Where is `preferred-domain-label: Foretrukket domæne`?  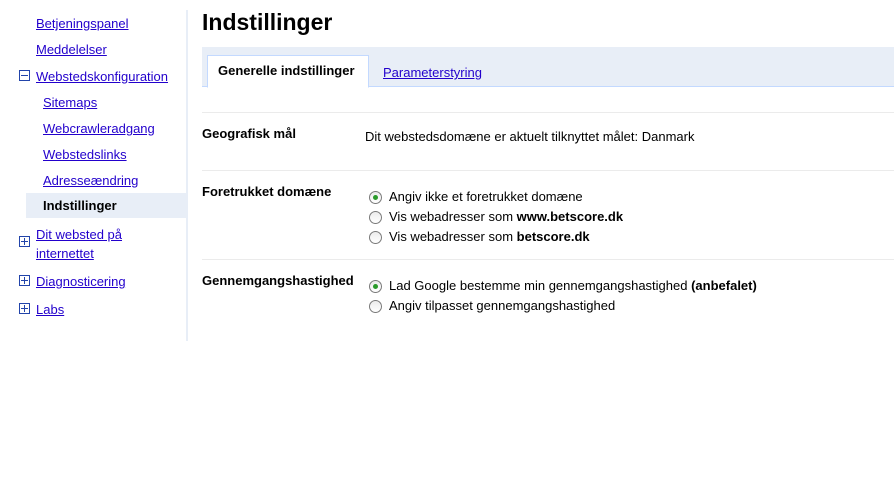 preferred-domain-label: Foretrukket domæne is located at coordinates (267, 191).